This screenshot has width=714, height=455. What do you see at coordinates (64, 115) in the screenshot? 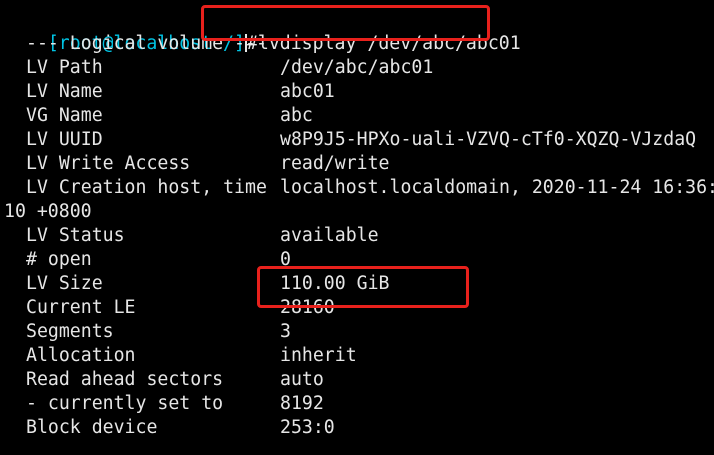
I see `row-label: VG Name` at bounding box center [64, 115].